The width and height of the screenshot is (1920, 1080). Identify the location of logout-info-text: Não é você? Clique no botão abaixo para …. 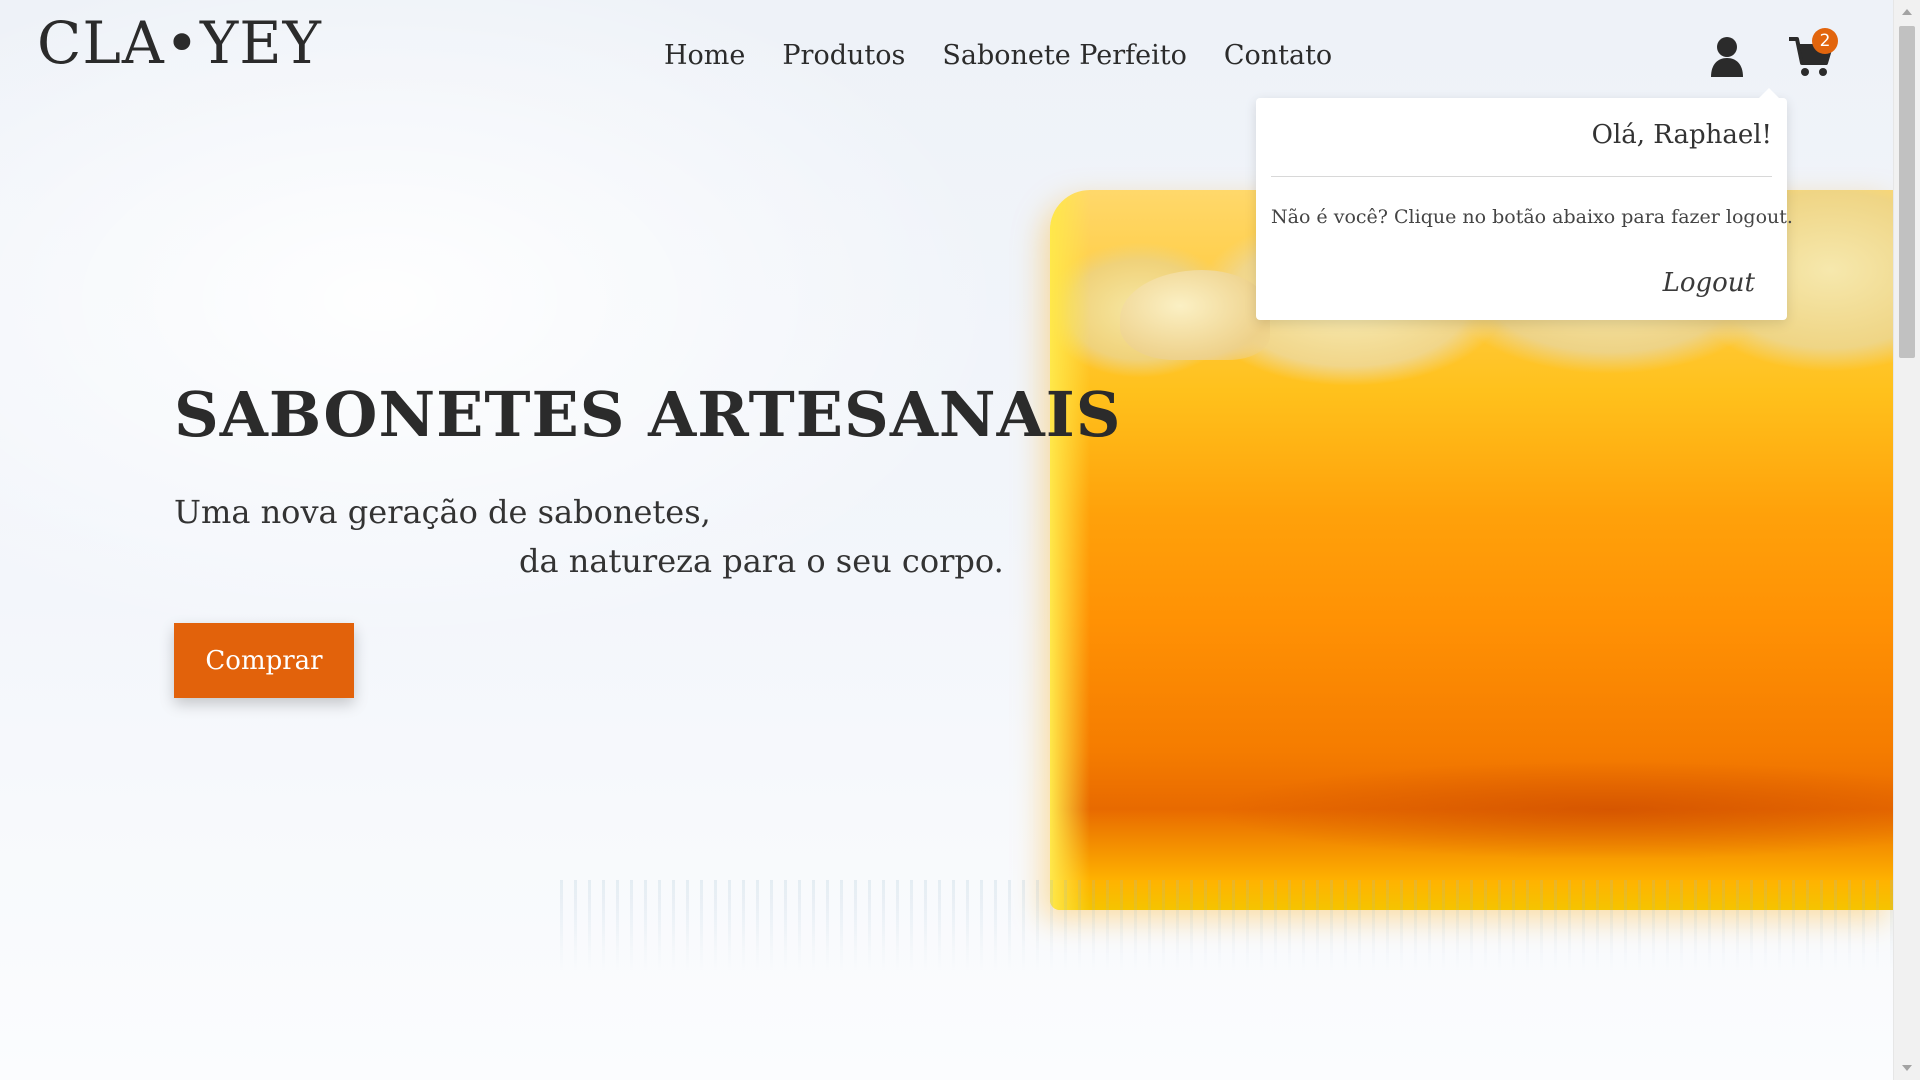
(1532, 217).